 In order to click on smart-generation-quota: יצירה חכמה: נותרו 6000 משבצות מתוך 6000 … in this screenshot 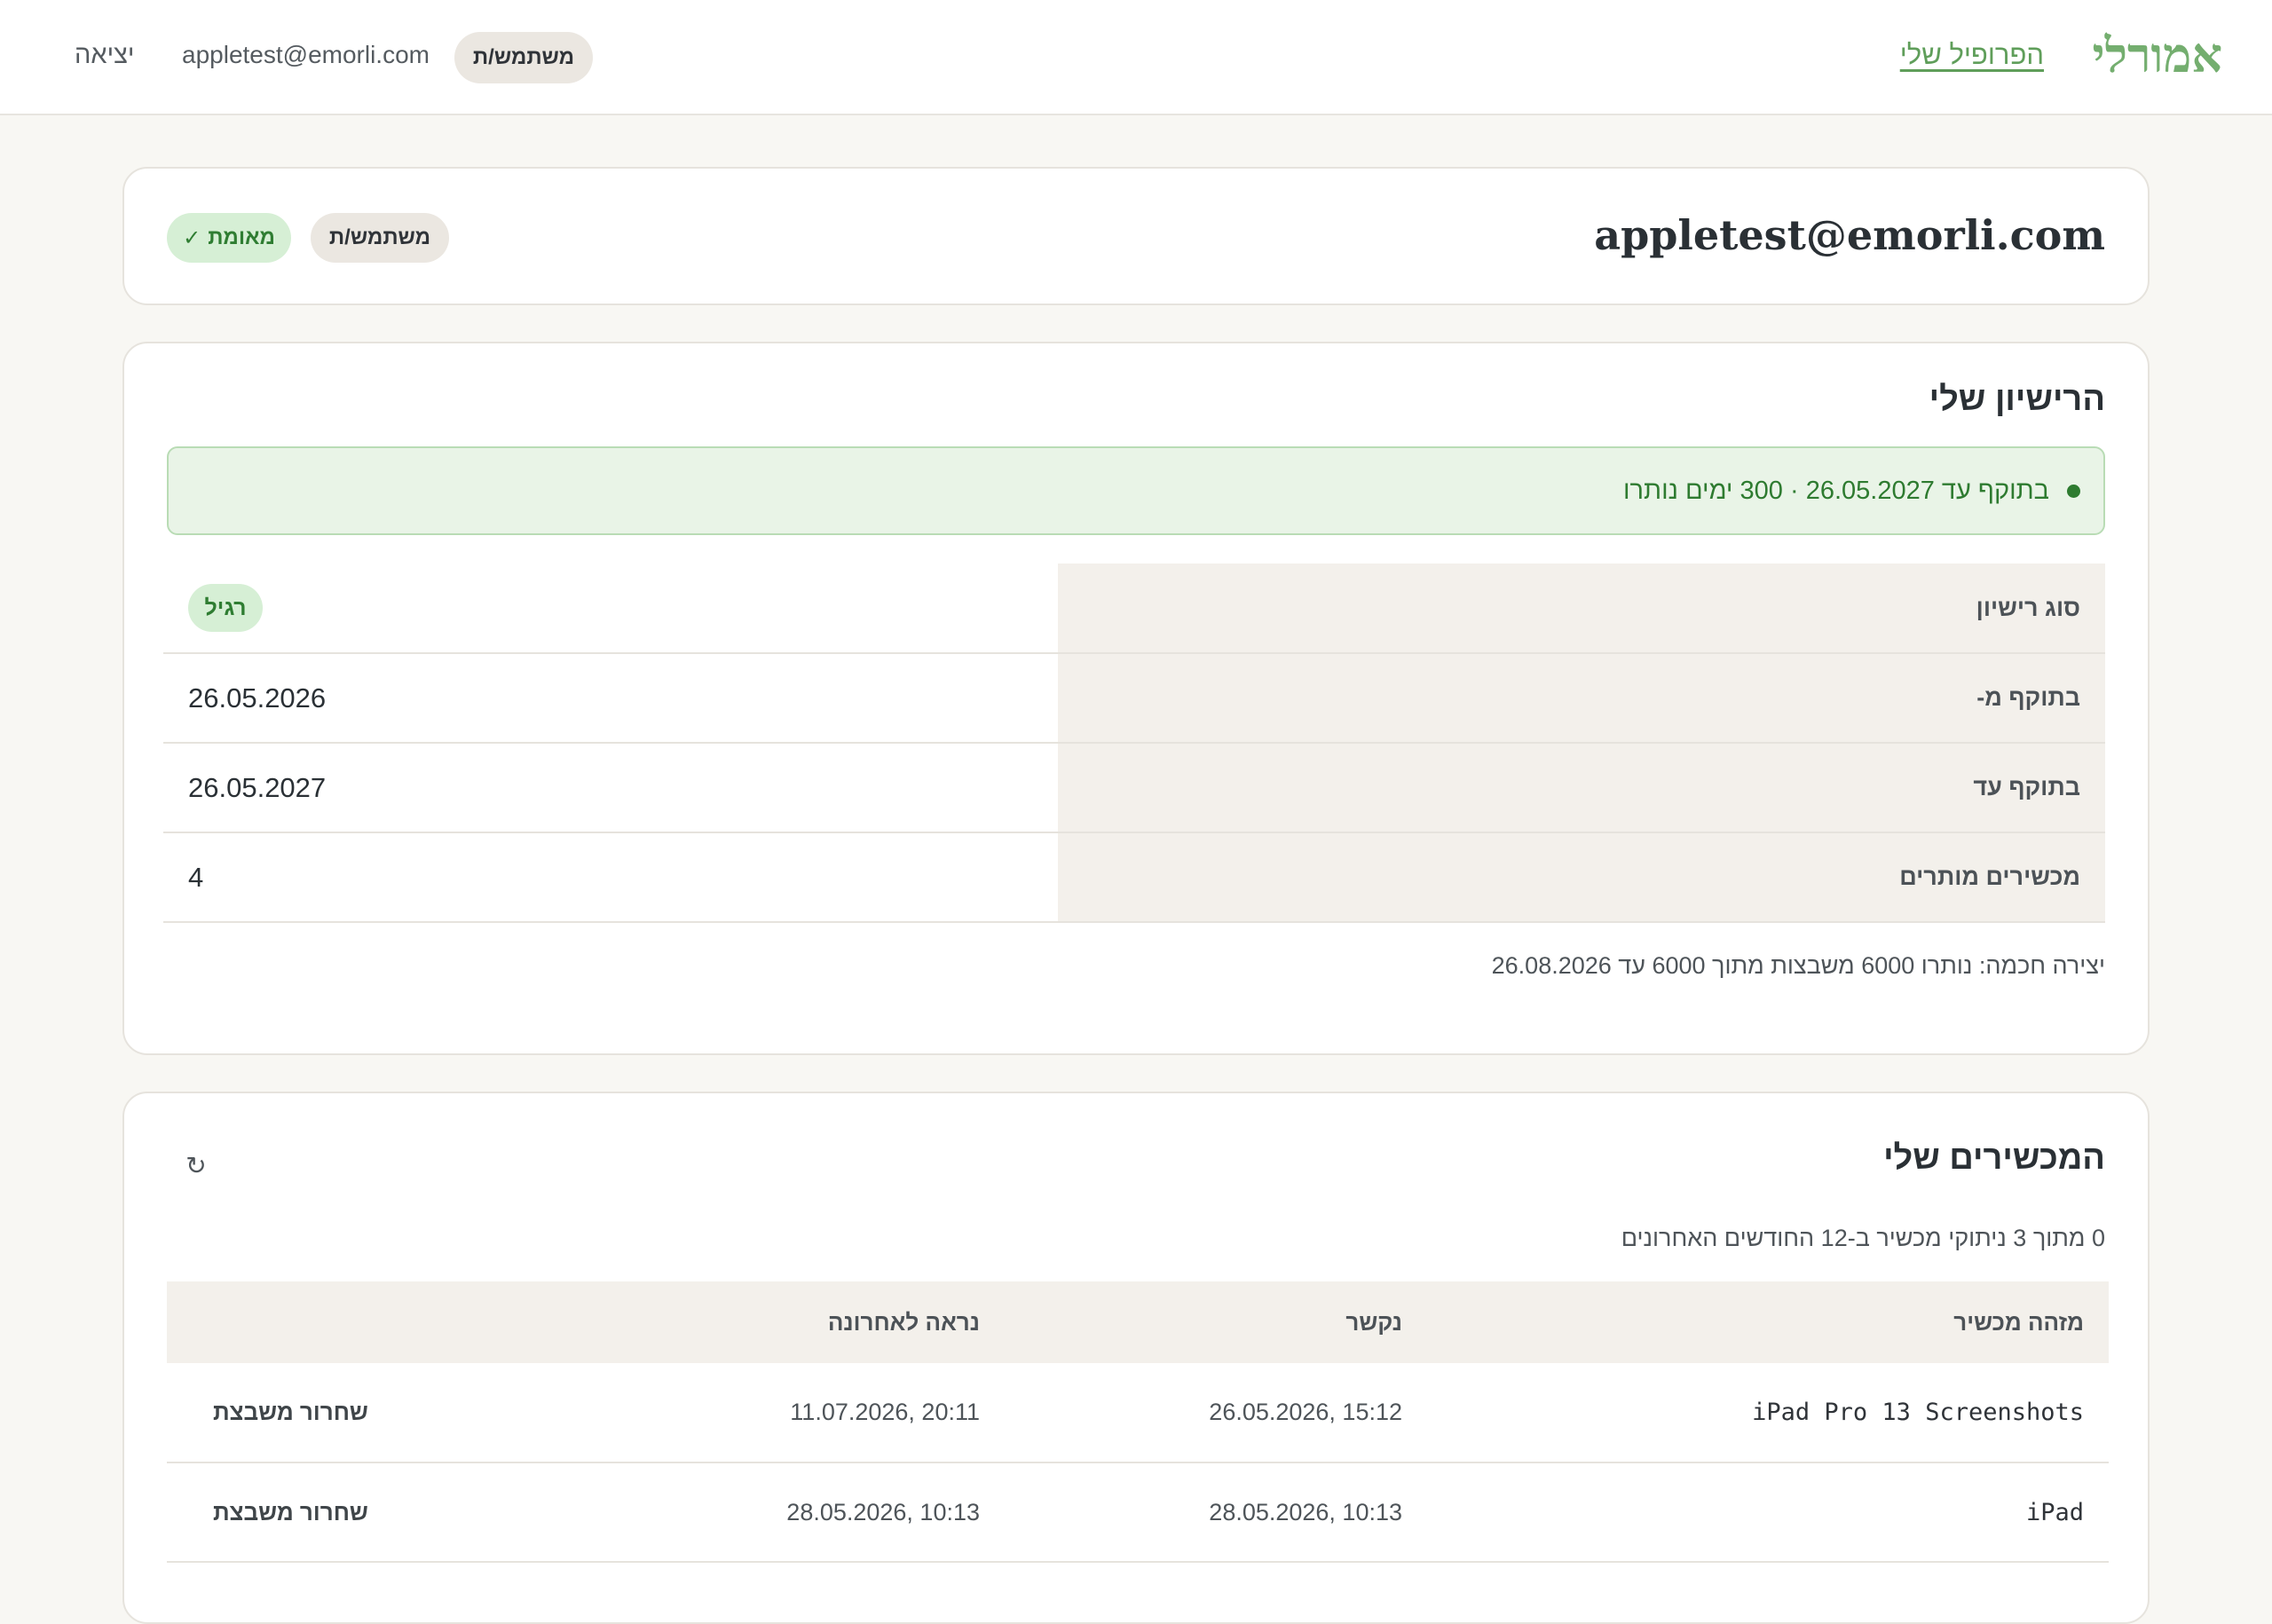, I will do `click(1798, 965)`.